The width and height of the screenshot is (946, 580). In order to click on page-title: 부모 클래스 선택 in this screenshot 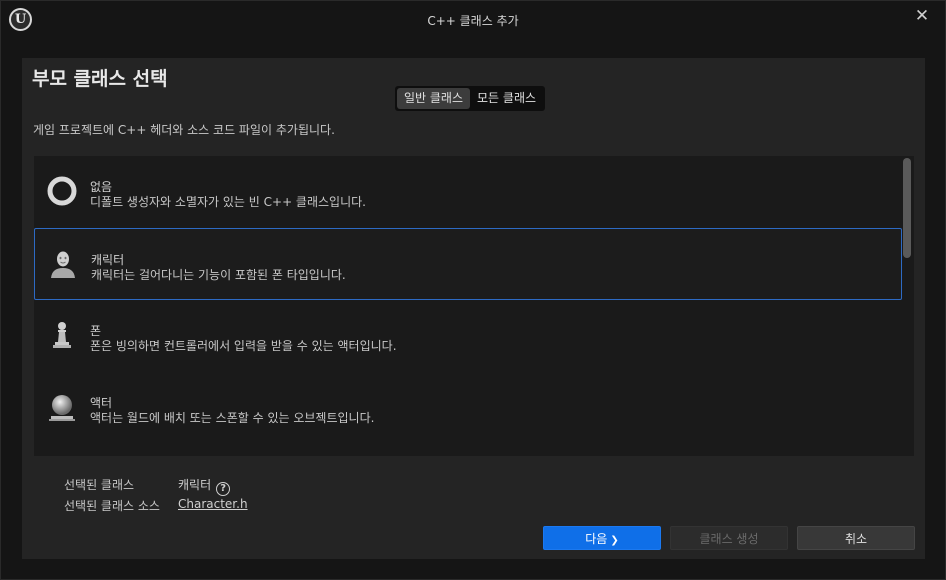, I will do `click(100, 79)`.